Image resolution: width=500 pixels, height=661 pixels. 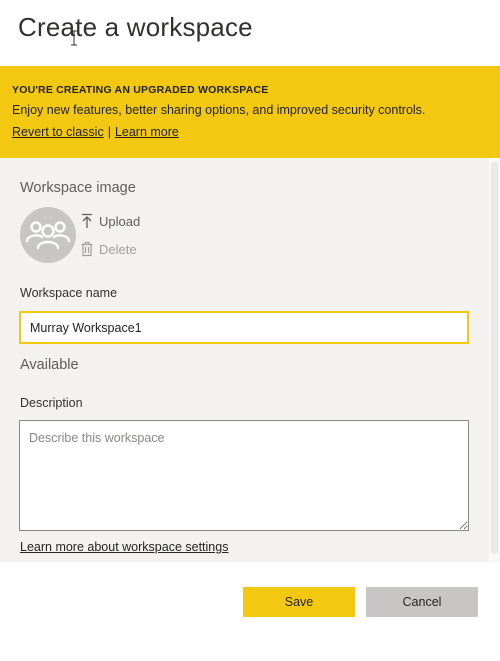 What do you see at coordinates (69, 293) in the screenshot?
I see `workspace-name-label: Workspace name` at bounding box center [69, 293].